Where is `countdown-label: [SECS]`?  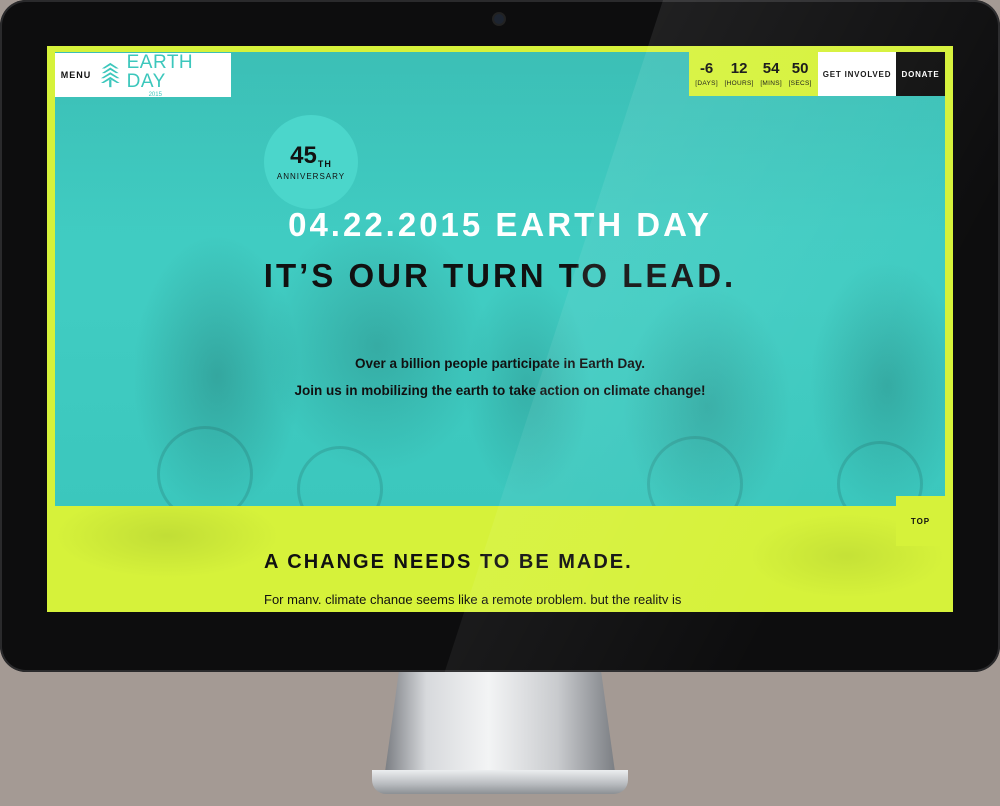 countdown-label: [SECS] is located at coordinates (800, 83).